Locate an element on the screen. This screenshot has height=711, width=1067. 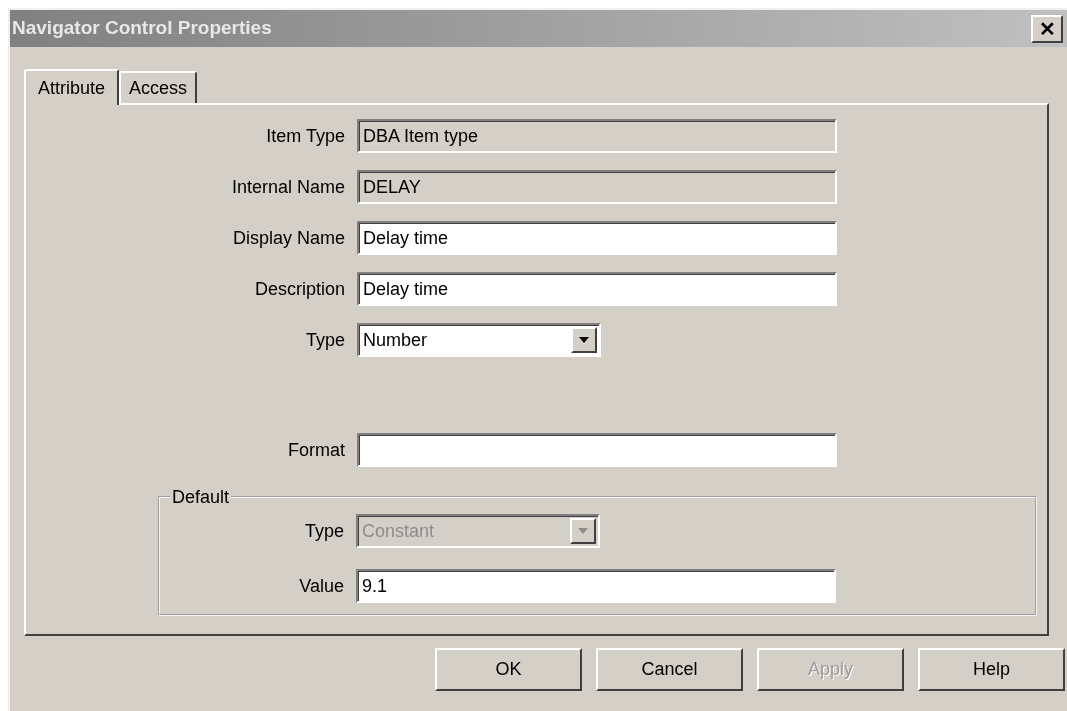
field-label: Format is located at coordinates (316, 450).